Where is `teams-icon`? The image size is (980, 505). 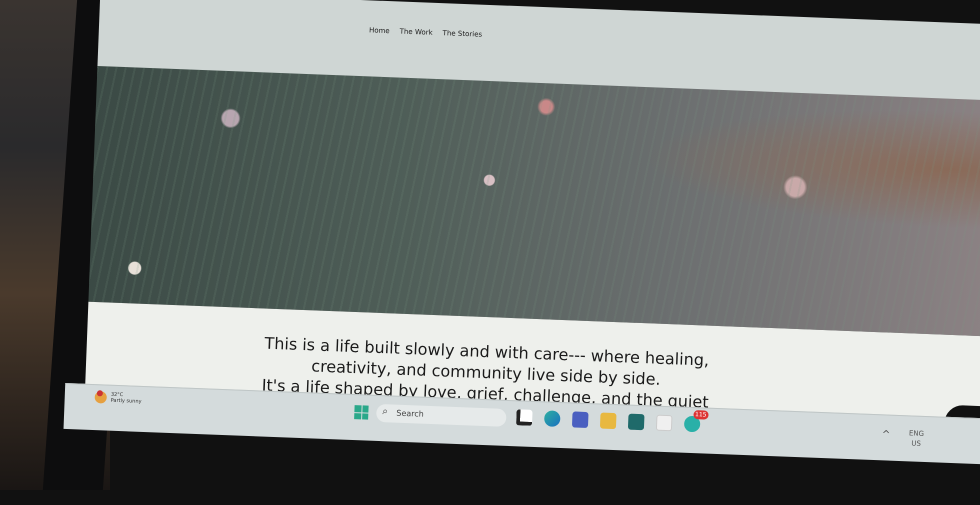 teams-icon is located at coordinates (580, 420).